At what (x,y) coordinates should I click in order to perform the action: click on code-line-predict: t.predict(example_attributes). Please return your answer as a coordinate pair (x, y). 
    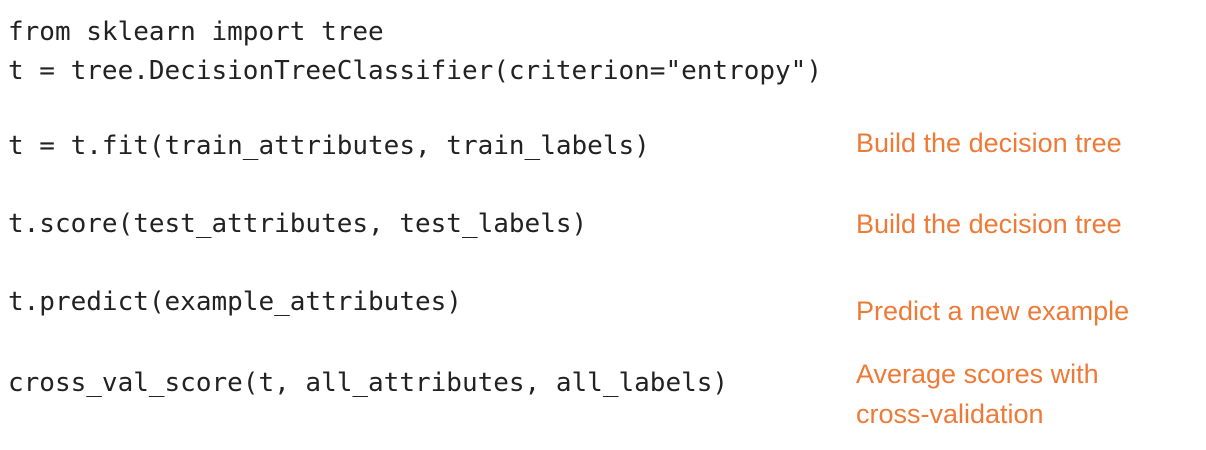
    Looking at the image, I should click on (235, 302).